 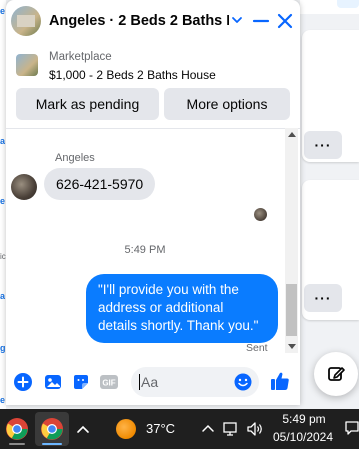 What do you see at coordinates (227, 104) in the screenshot?
I see `more-options-button: More options` at bounding box center [227, 104].